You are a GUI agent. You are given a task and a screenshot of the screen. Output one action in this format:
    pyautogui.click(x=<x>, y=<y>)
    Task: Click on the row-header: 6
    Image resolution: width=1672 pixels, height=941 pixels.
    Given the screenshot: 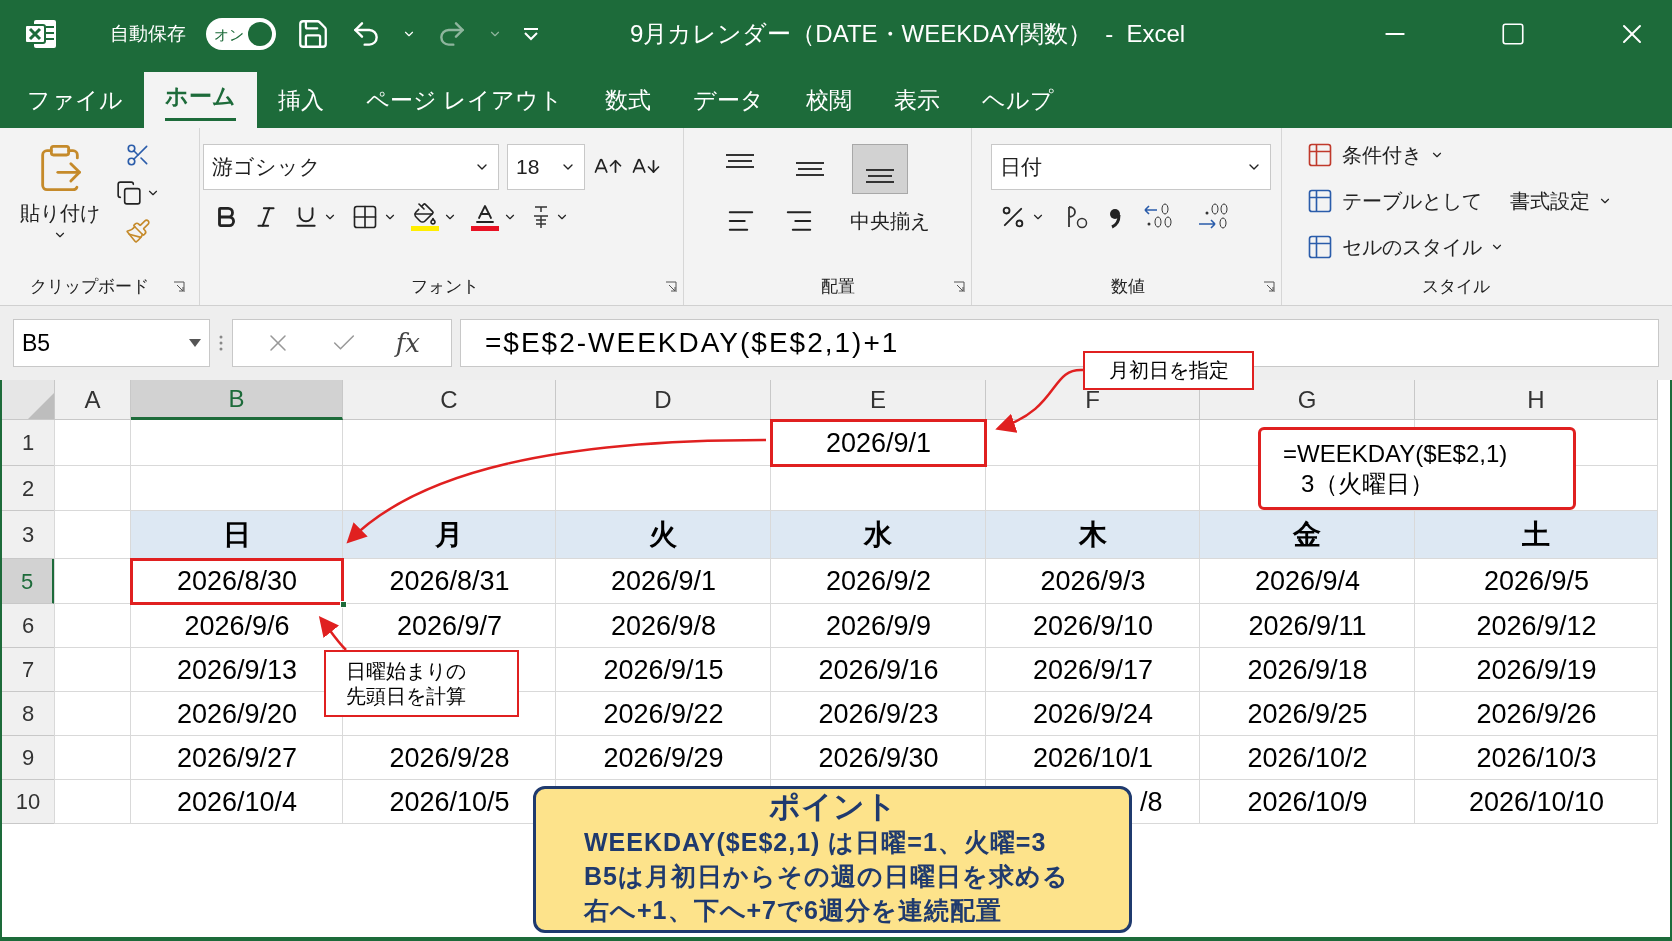 What is the action you would take?
    pyautogui.click(x=28, y=626)
    